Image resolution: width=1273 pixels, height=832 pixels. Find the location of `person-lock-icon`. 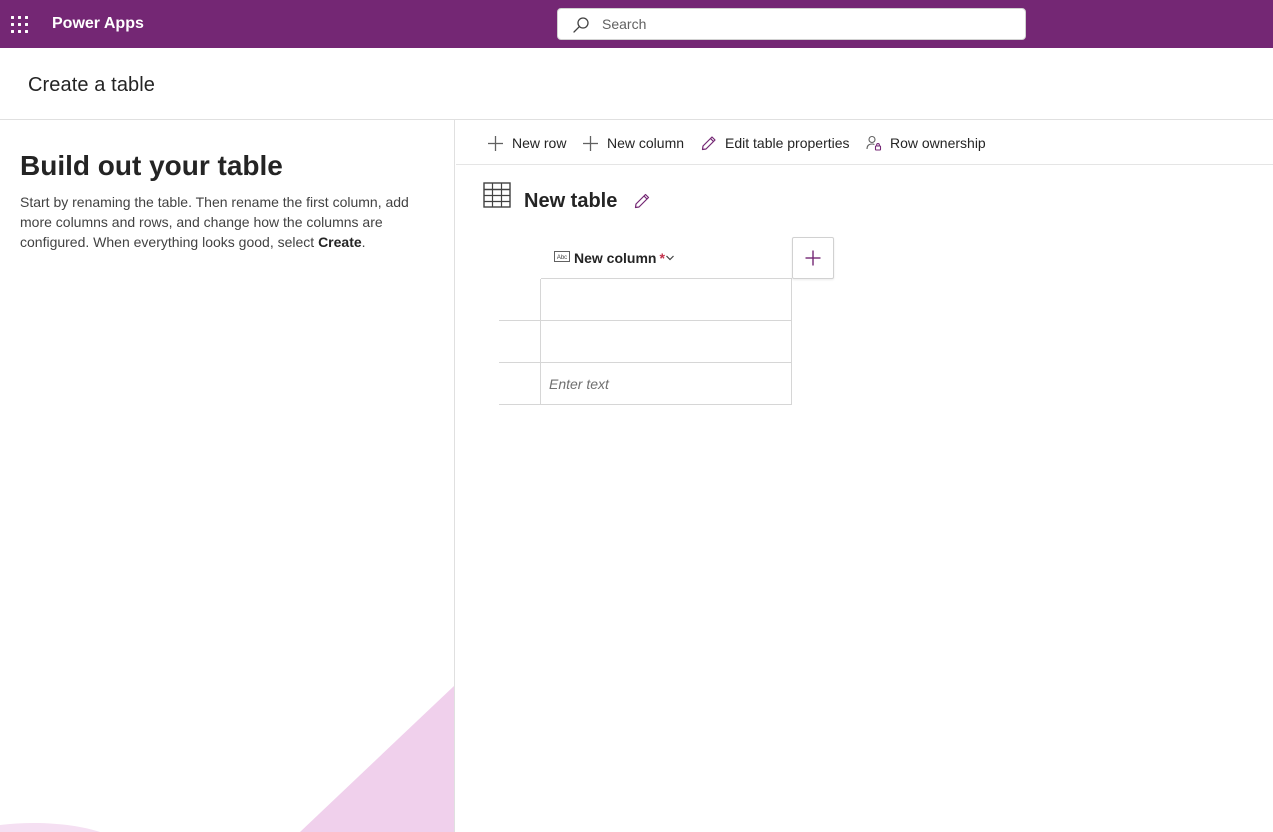

person-lock-icon is located at coordinates (874, 143).